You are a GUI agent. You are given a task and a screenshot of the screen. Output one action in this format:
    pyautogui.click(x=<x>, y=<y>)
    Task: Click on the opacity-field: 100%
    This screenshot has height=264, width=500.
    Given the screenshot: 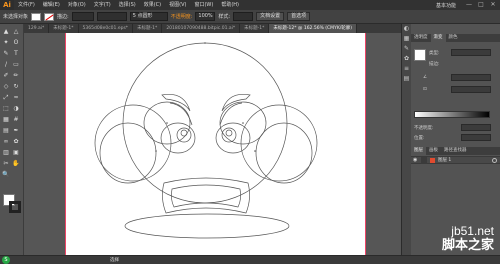 What is the action you would take?
    pyautogui.click(x=205, y=16)
    